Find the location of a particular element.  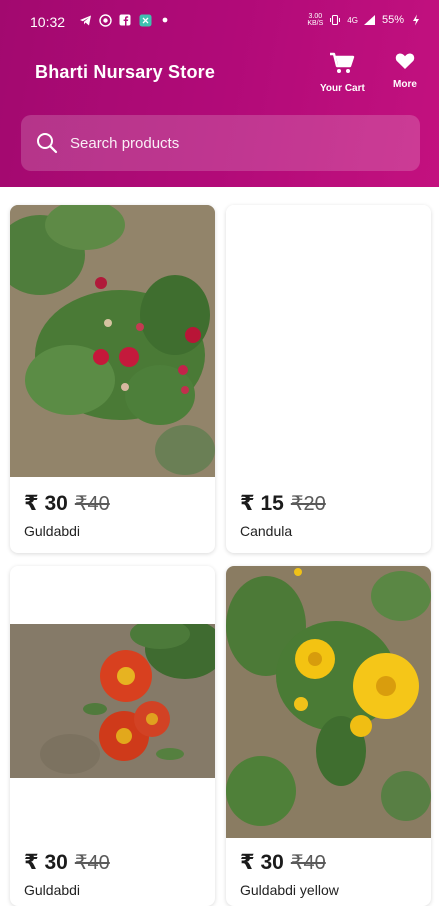

more-label: More is located at coordinates (405, 84).